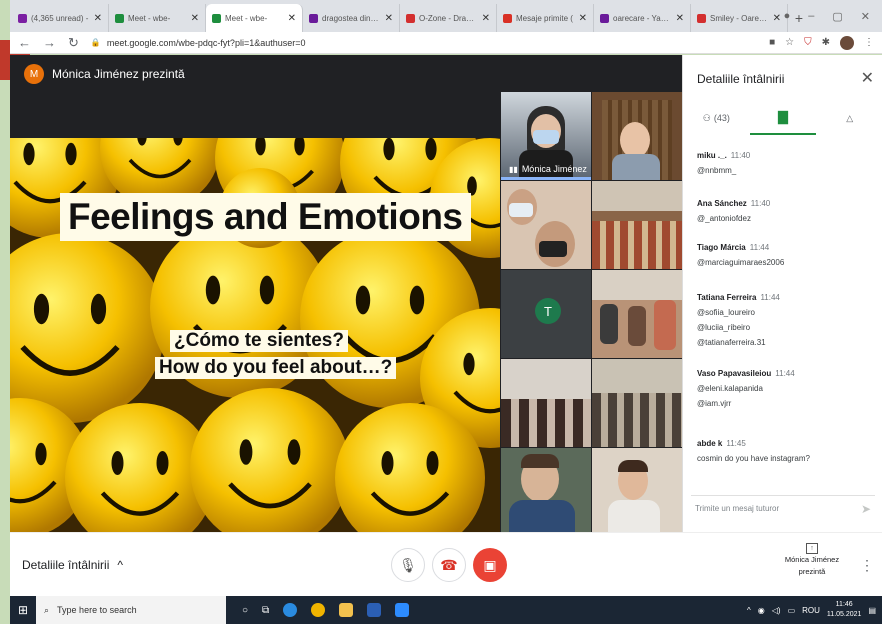 The height and width of the screenshot is (624, 882). I want to click on bookmark-star-icon: ☆, so click(789, 42).